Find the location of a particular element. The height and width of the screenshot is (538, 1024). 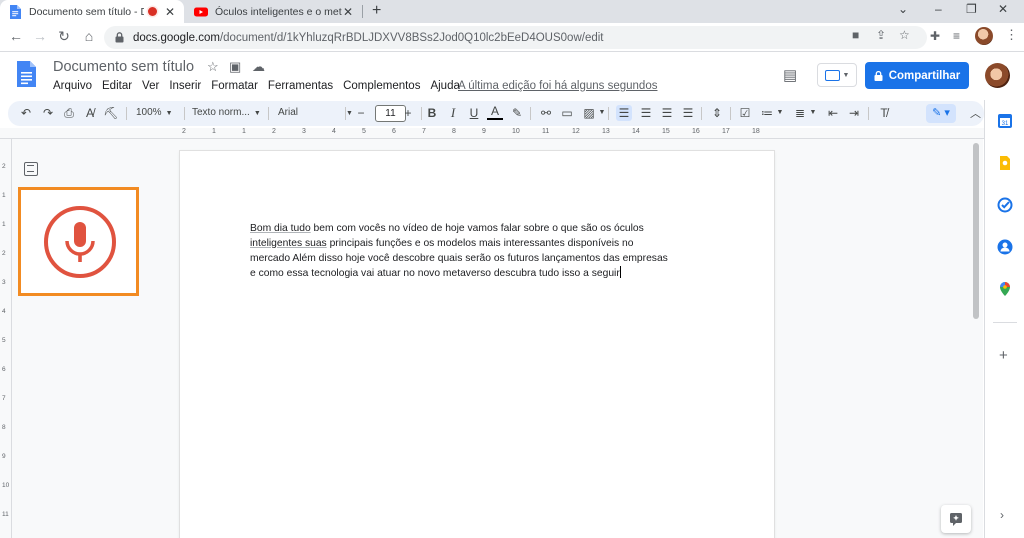

align-center-icon: ☰ is located at coordinates (646, 113).